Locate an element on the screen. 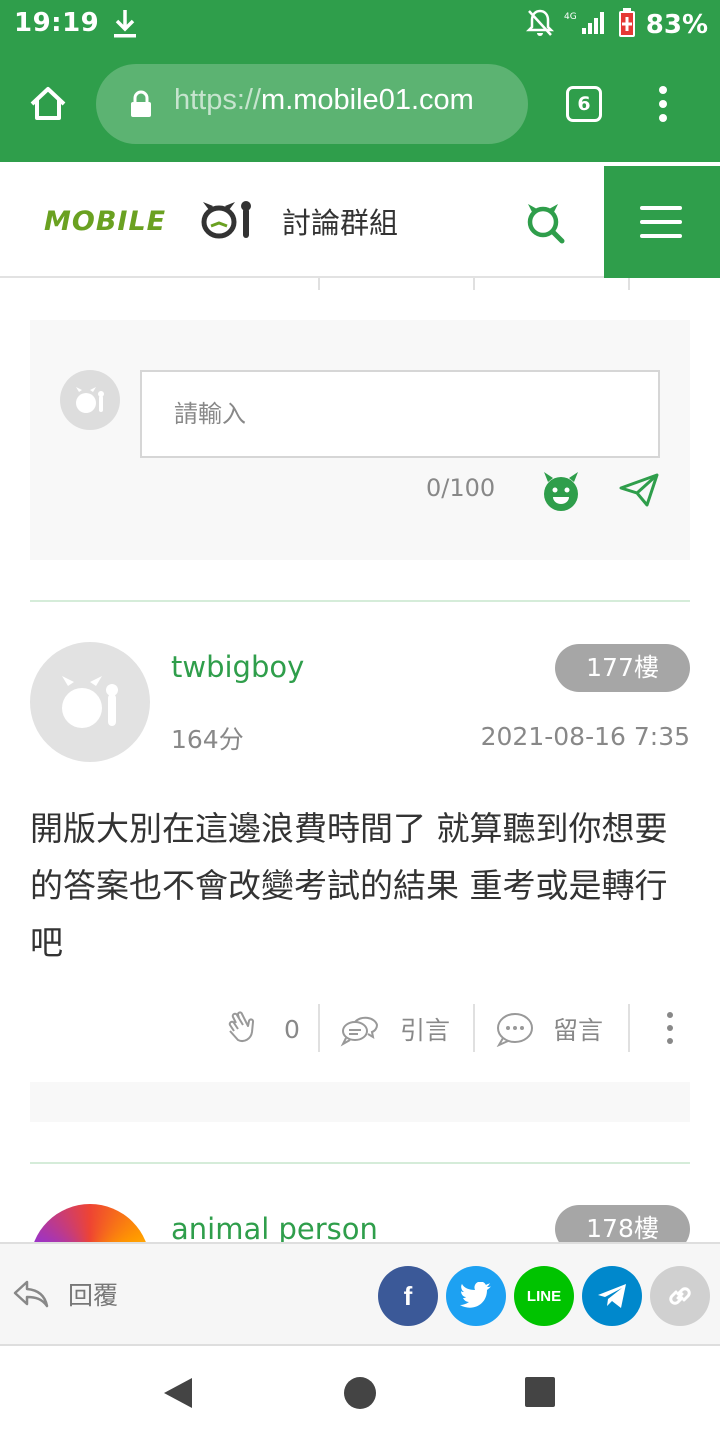 The width and height of the screenshot is (720, 1440). comment-label: 留言 is located at coordinates (578, 1030).